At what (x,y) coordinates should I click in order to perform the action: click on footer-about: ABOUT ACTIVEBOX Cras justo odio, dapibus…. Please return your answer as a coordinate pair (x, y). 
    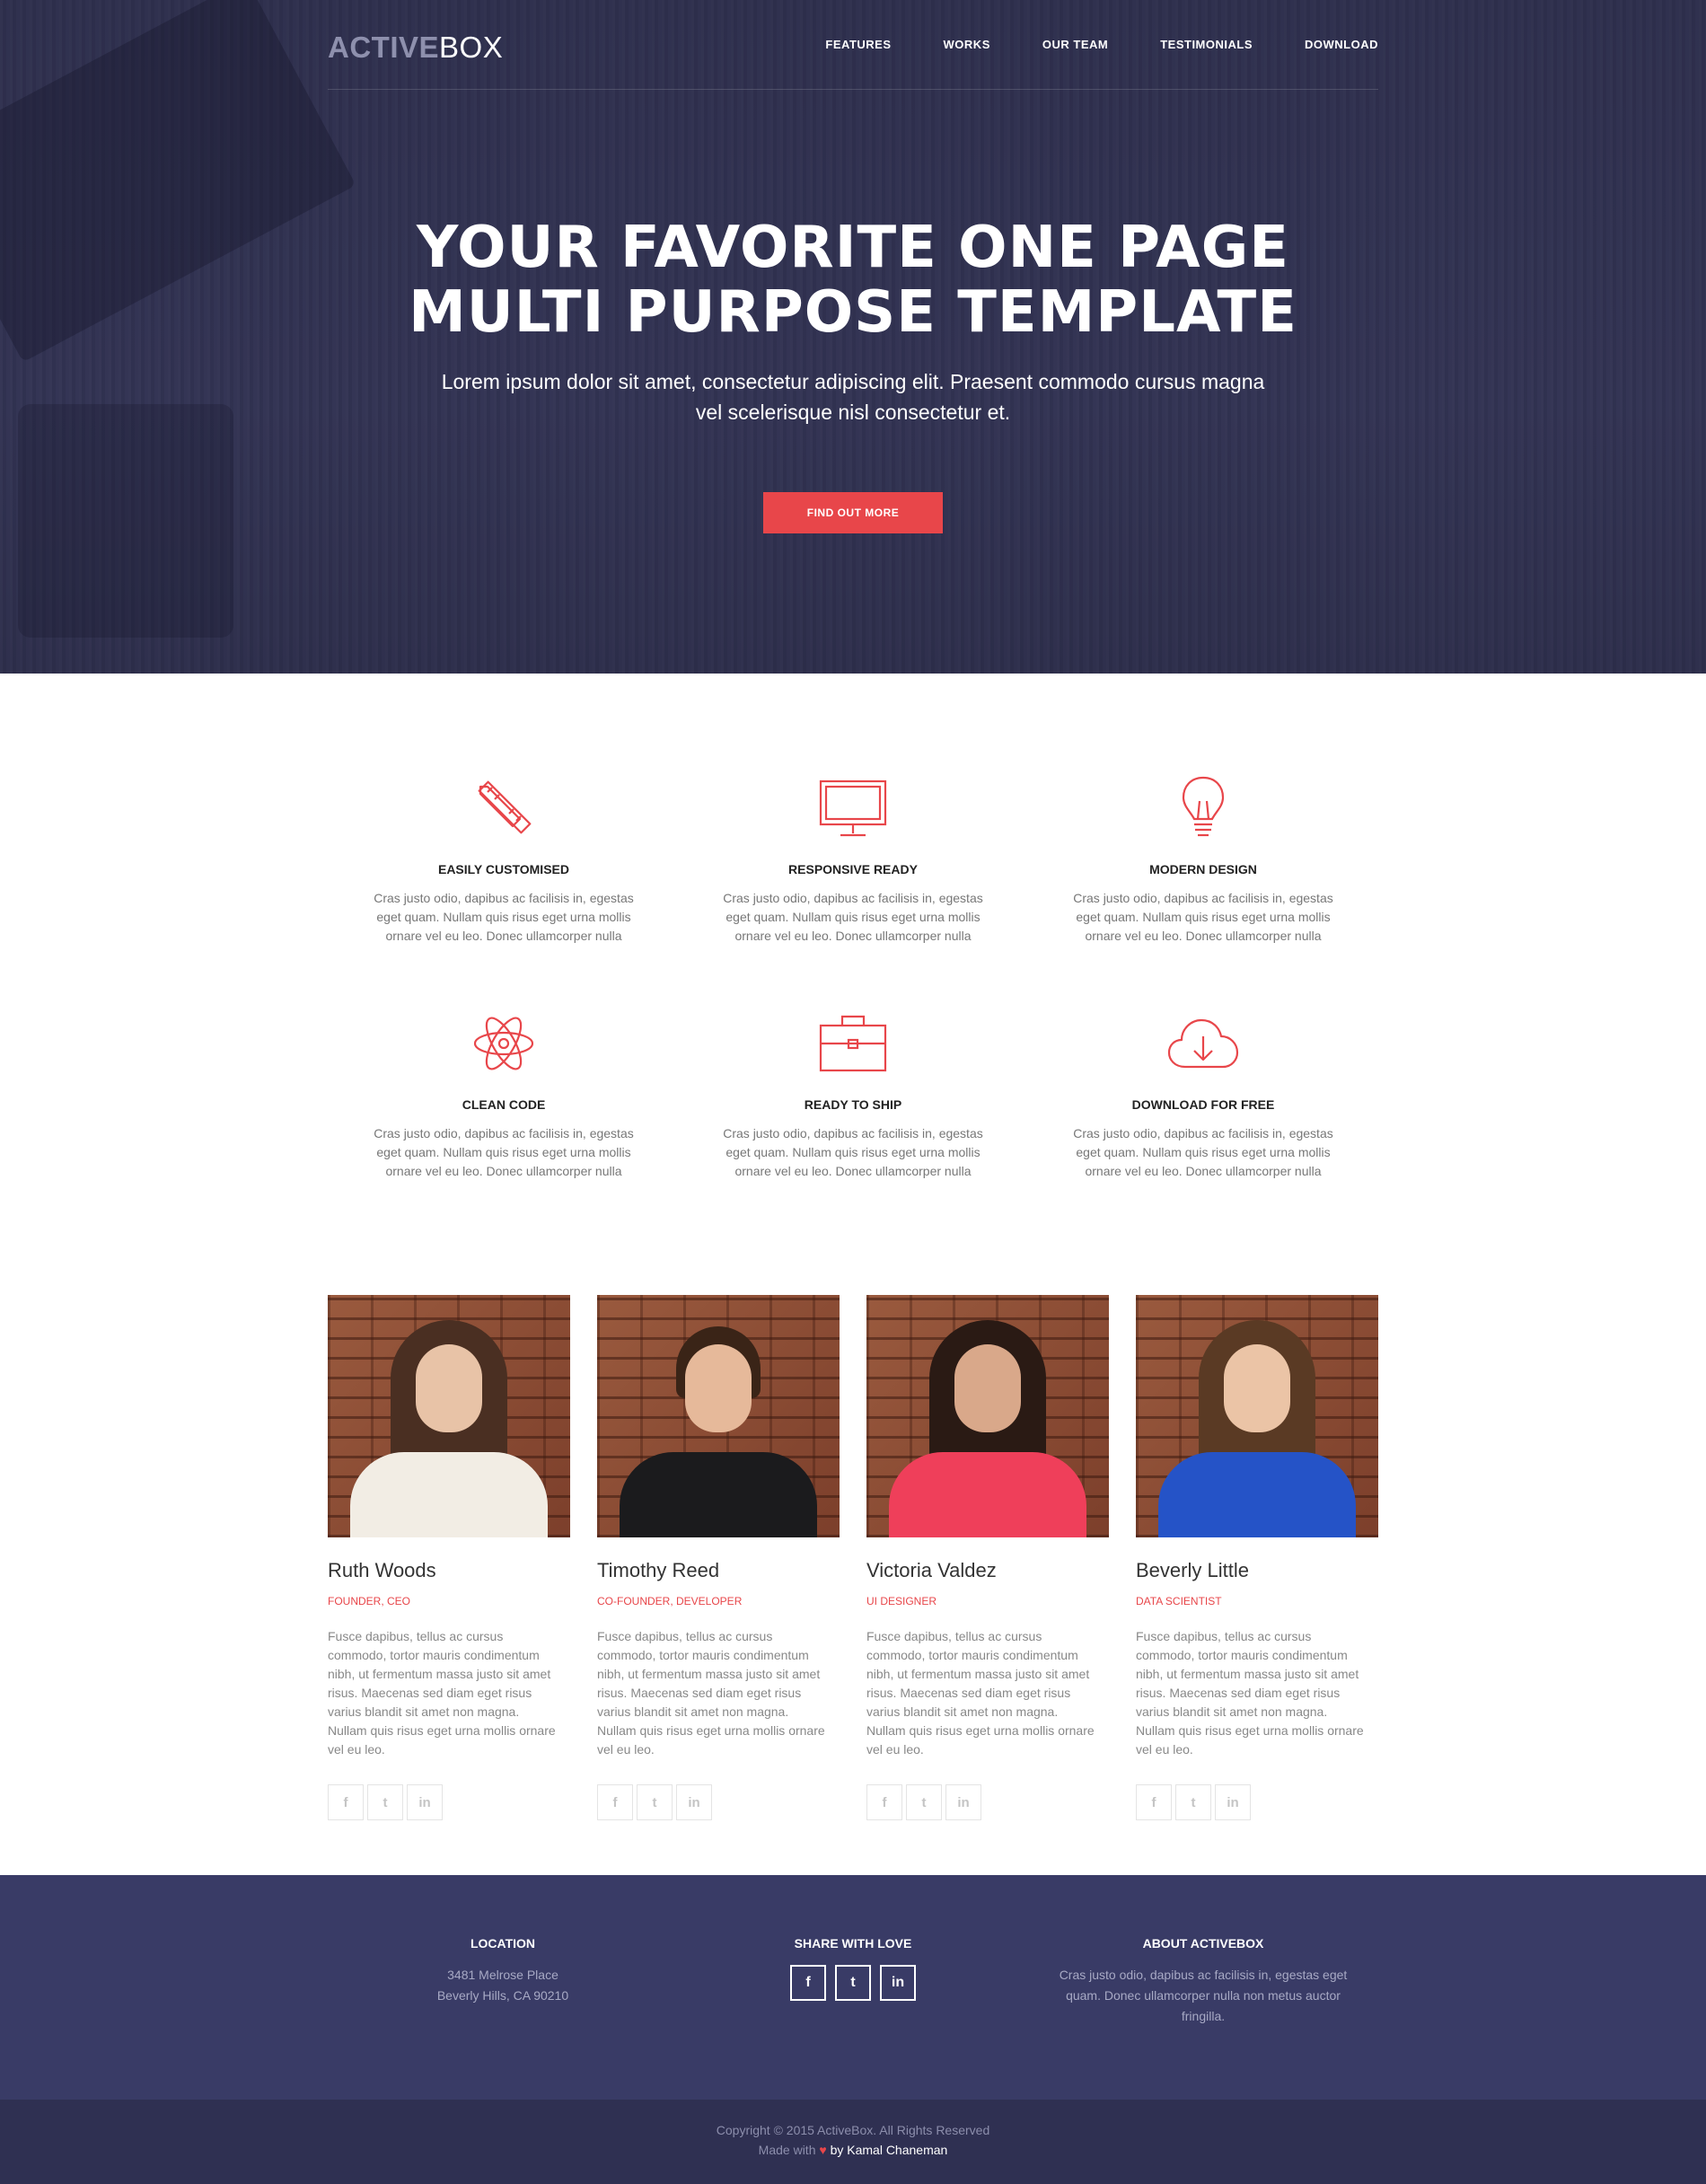
    Looking at the image, I should click on (1204, 1981).